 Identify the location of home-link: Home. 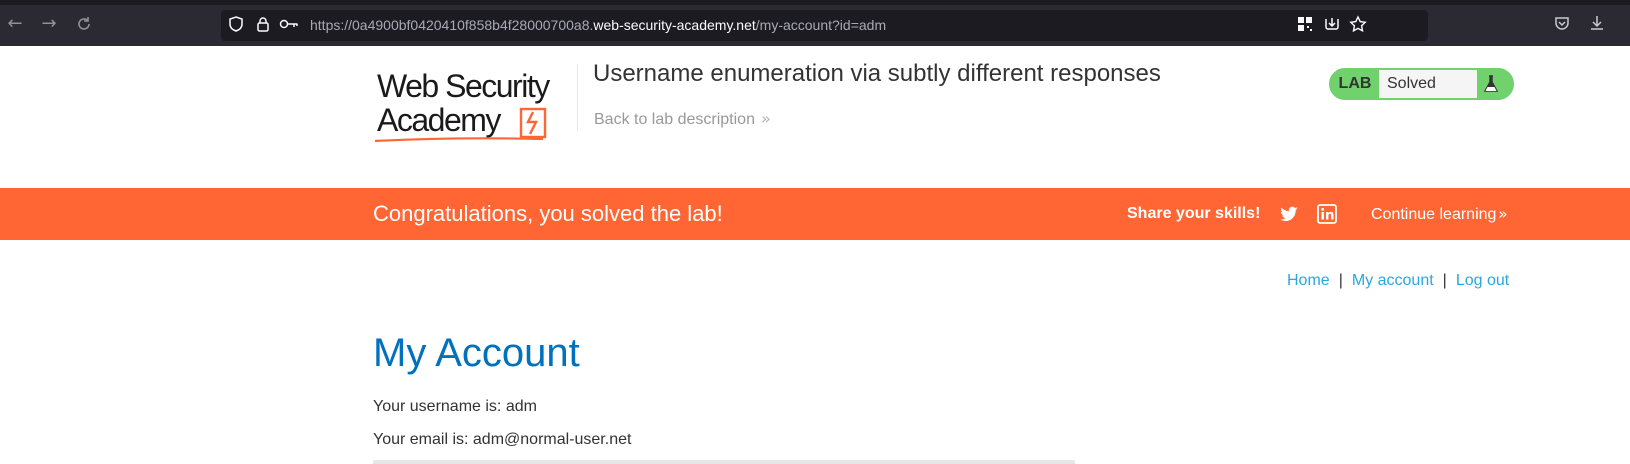
(1308, 280).